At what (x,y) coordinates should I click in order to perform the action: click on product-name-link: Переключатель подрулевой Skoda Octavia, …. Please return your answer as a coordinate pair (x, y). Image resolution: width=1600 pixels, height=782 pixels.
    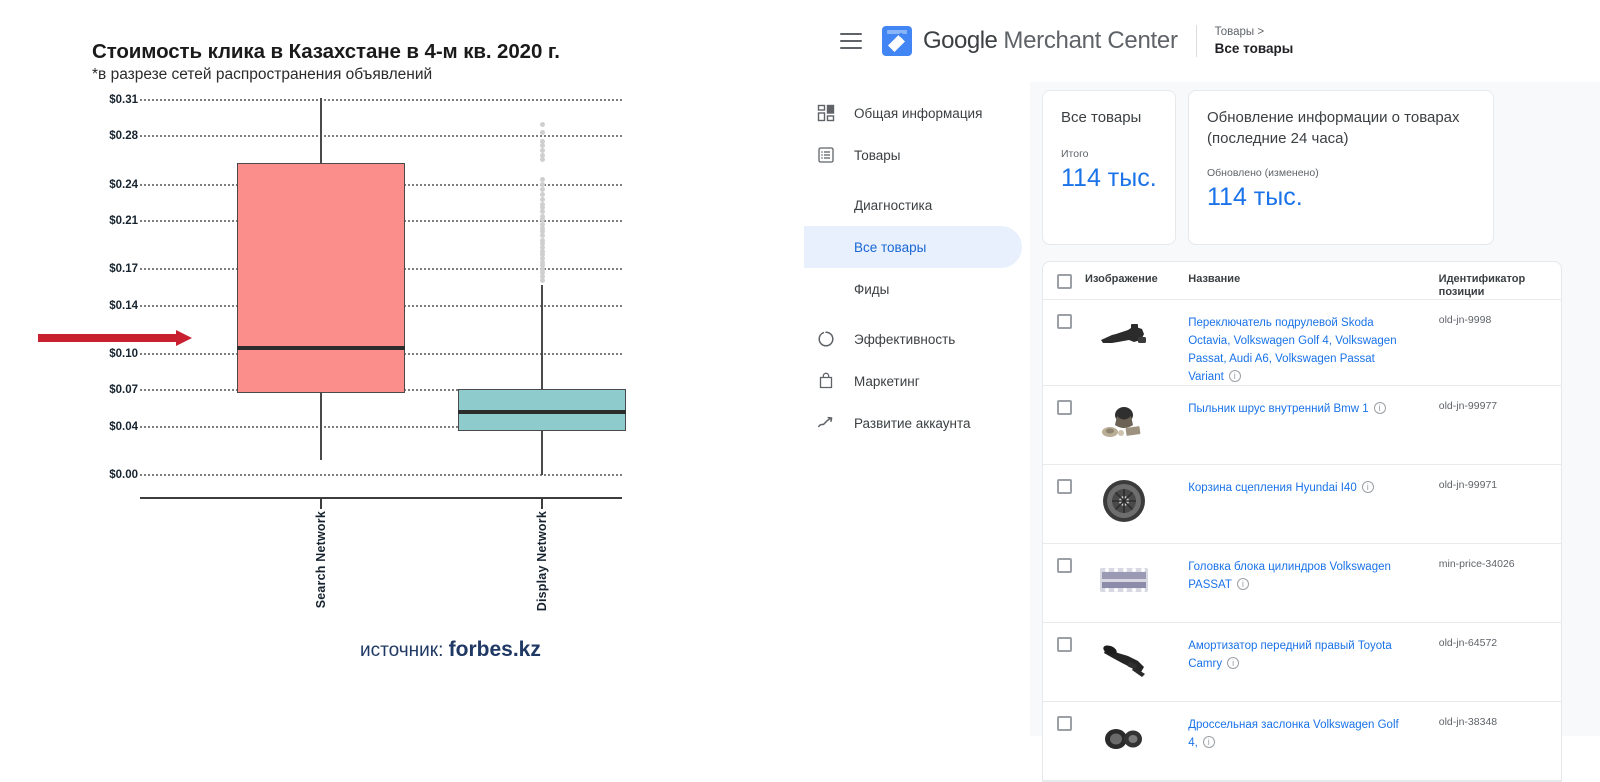
    Looking at the image, I should click on (1292, 350).